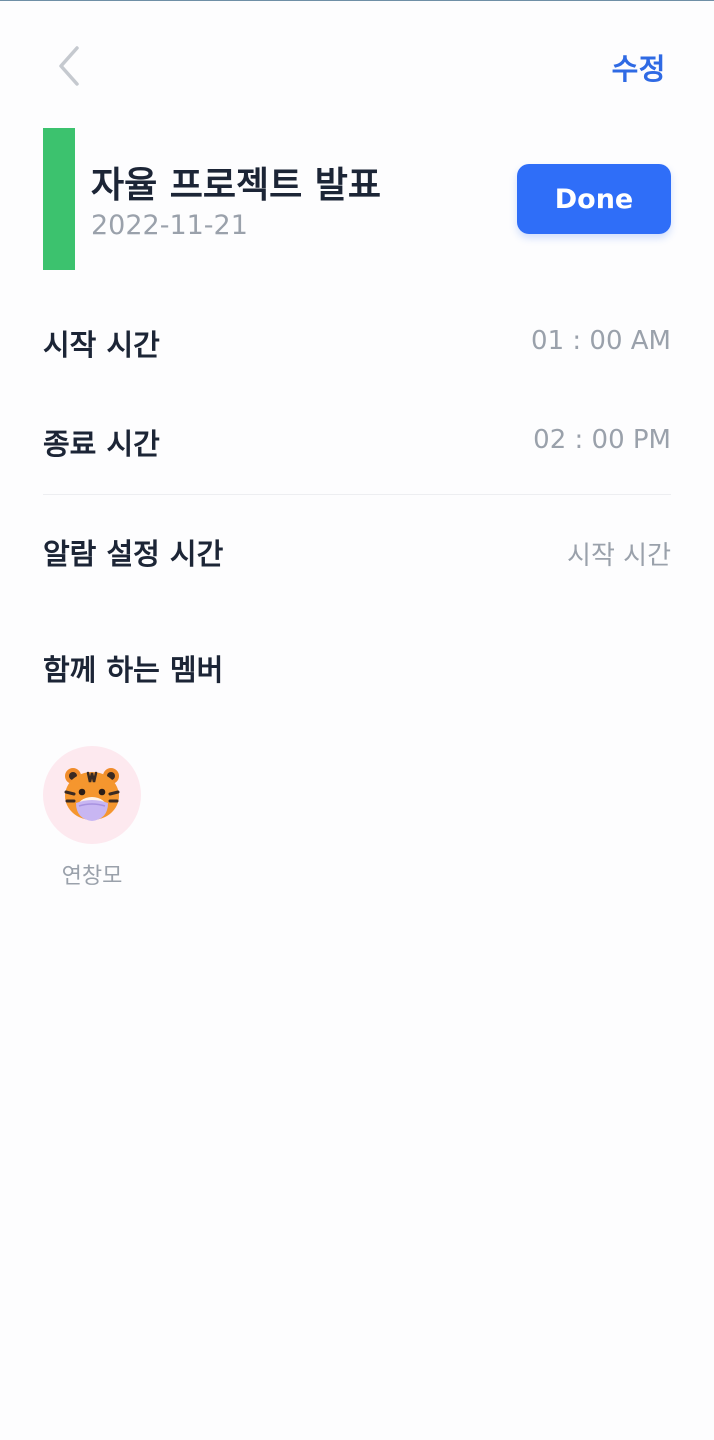 The height and width of the screenshot is (1440, 714). I want to click on event-date: 2022-11-21, so click(169, 225).